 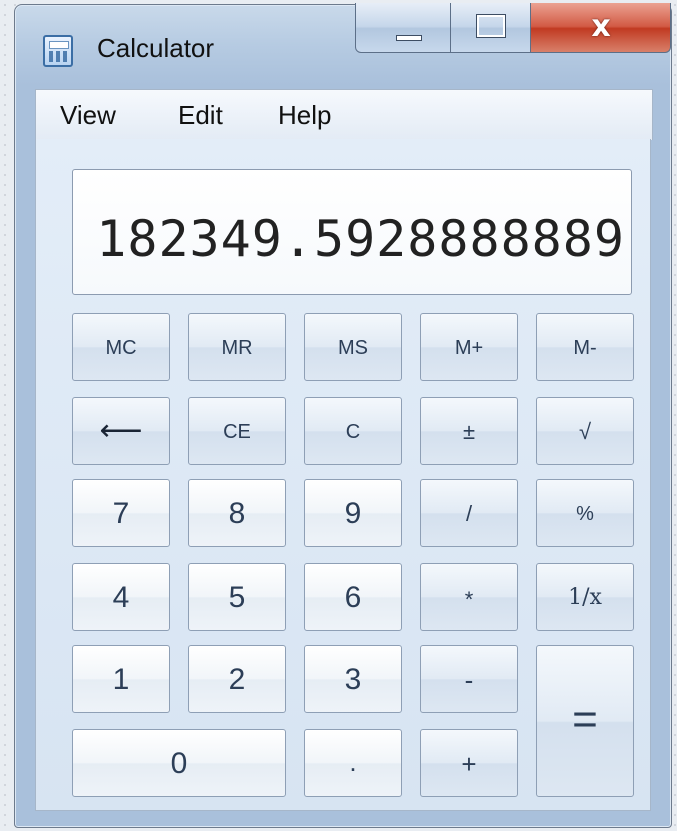 I want to click on maximize-icon, so click(x=491, y=26).